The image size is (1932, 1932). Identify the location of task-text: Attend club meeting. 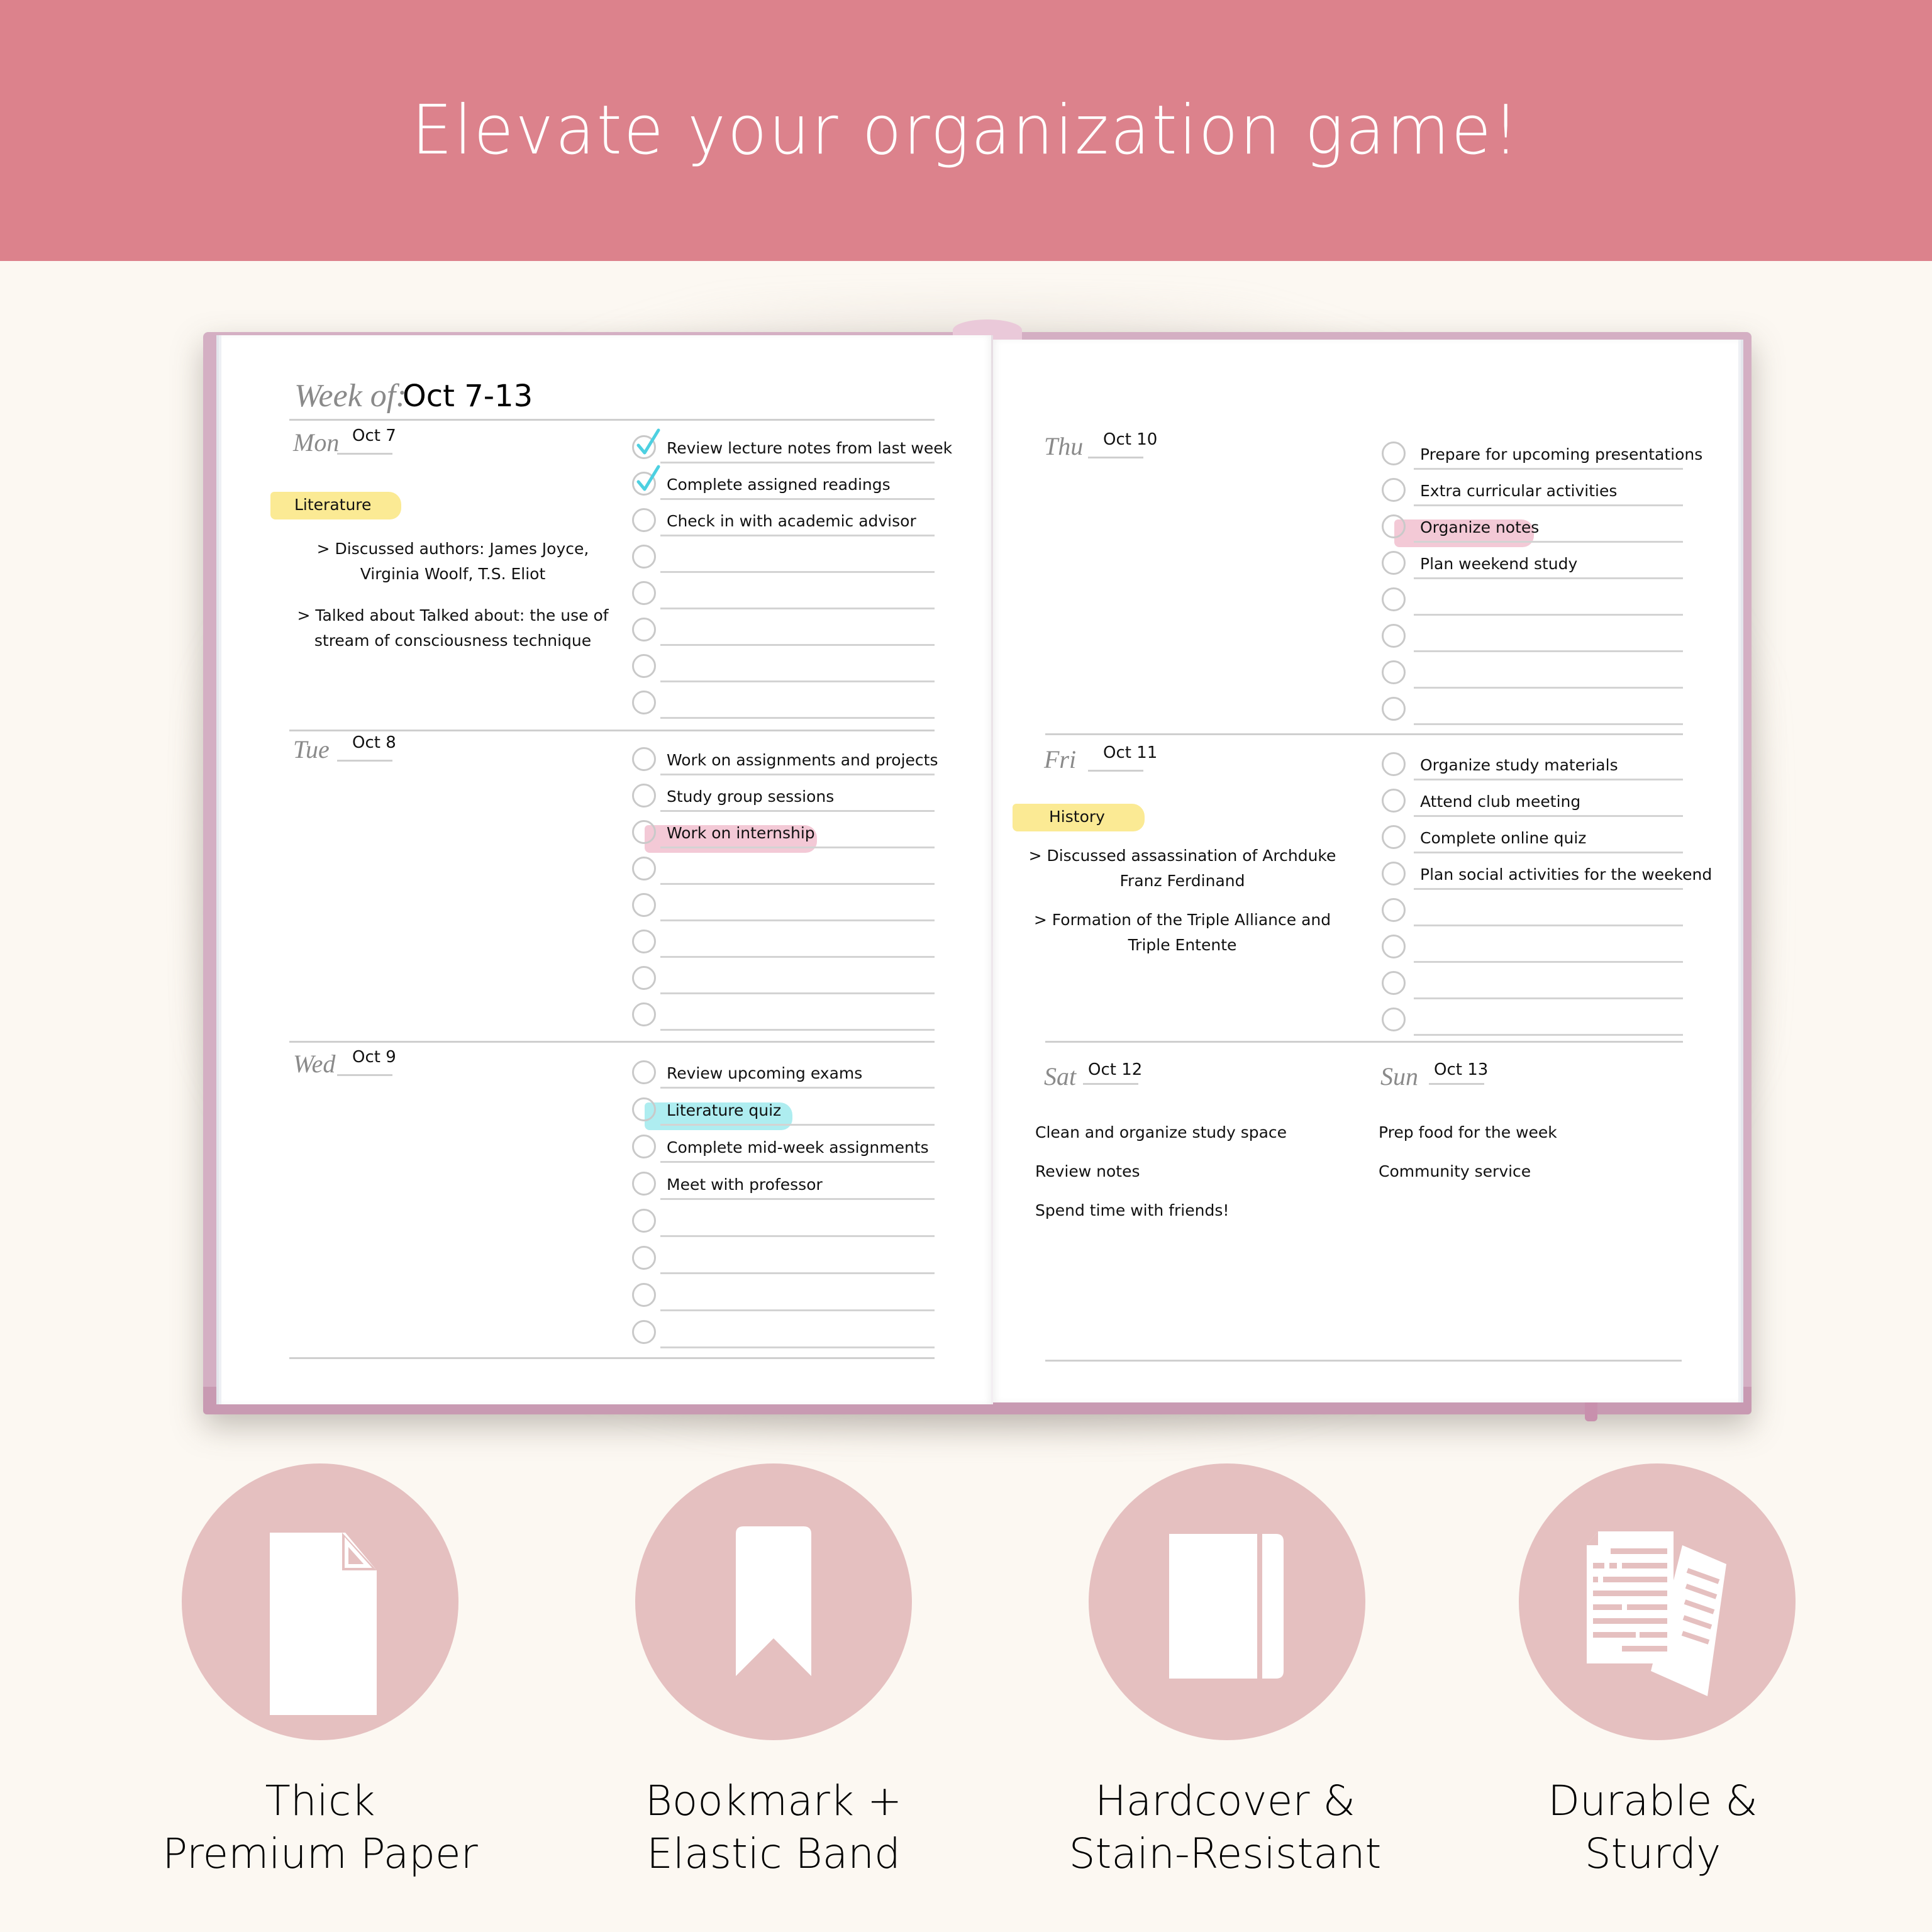
(1500, 801).